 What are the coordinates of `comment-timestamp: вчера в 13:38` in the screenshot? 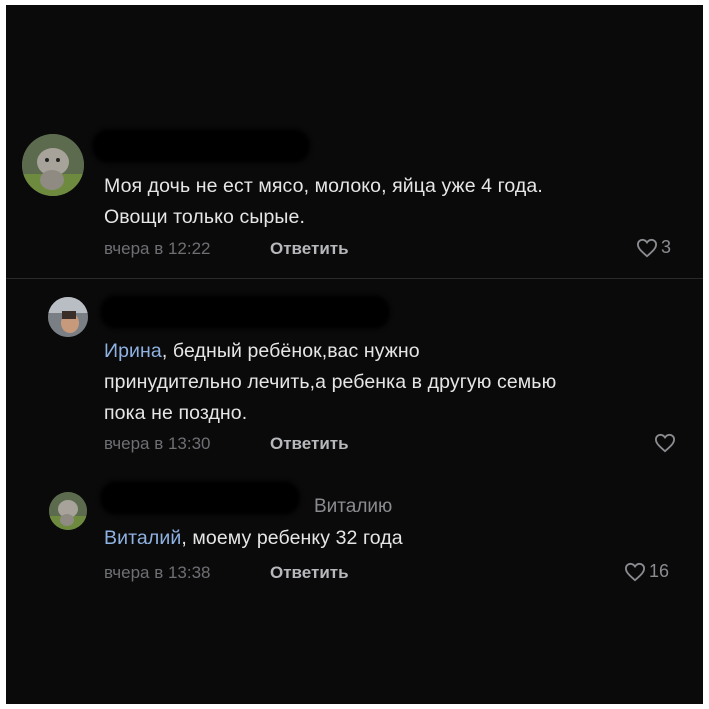 It's located at (157, 572).